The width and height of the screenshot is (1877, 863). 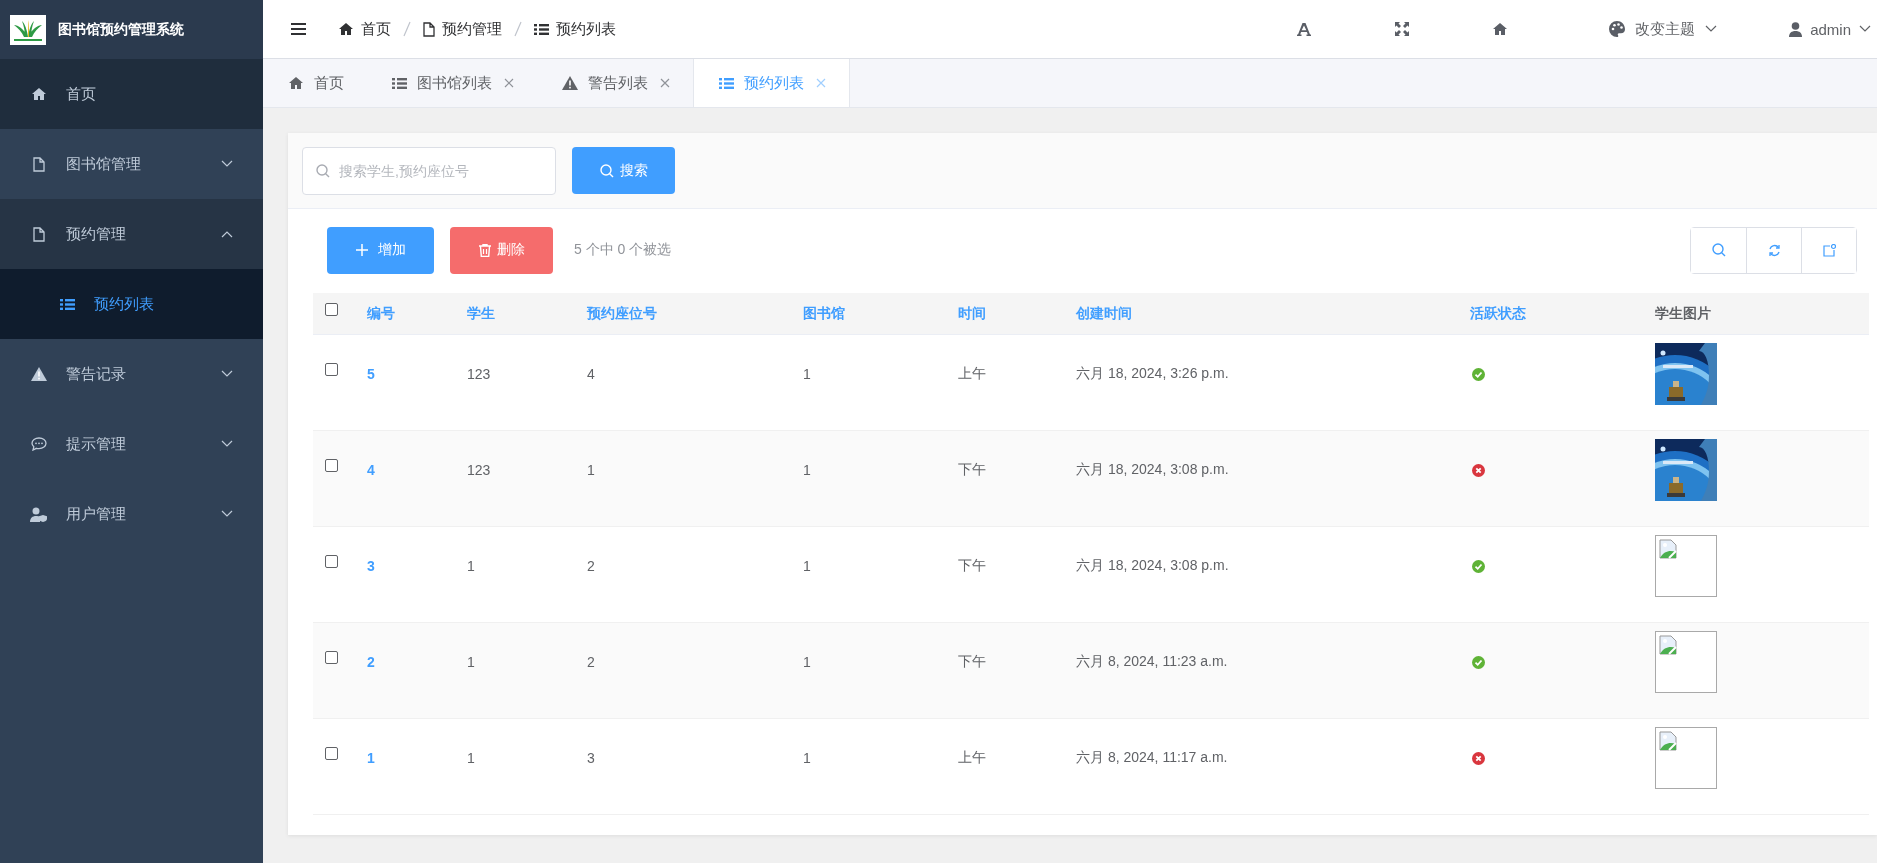 What do you see at coordinates (1152, 662) in the screenshot?
I see `table-cell-text: 六月 8, 2024, 11:23 a.m.` at bounding box center [1152, 662].